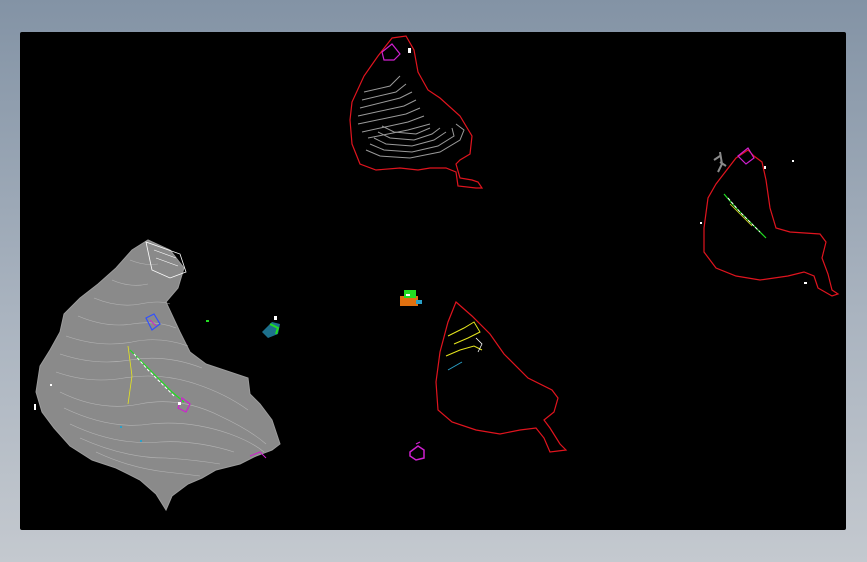  What do you see at coordinates (501, 376) in the screenshot?
I see `site-south-boundary` at bounding box center [501, 376].